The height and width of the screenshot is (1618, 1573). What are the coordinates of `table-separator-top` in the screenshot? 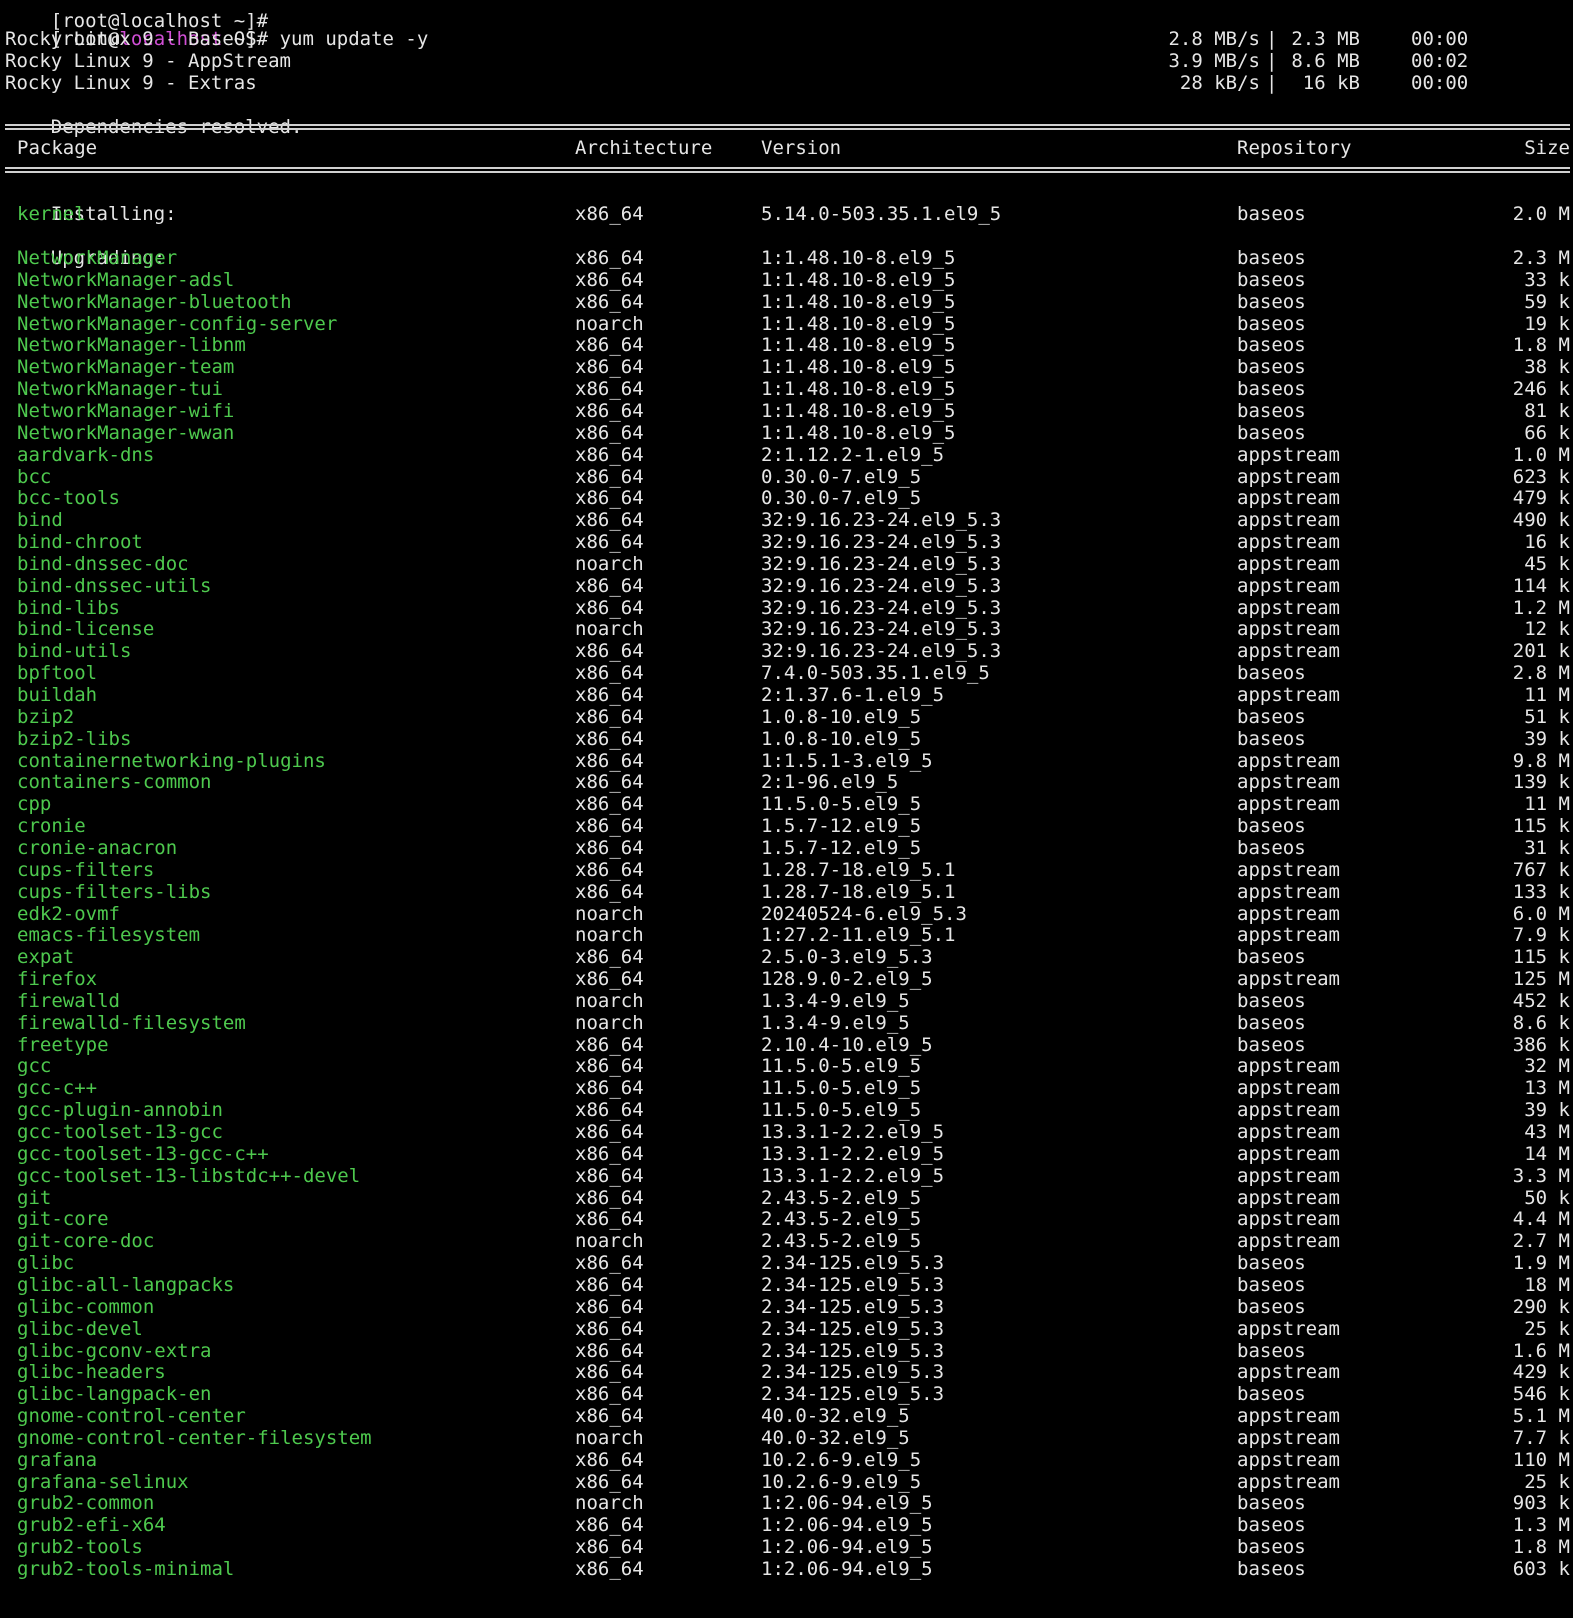 It's located at (787, 128).